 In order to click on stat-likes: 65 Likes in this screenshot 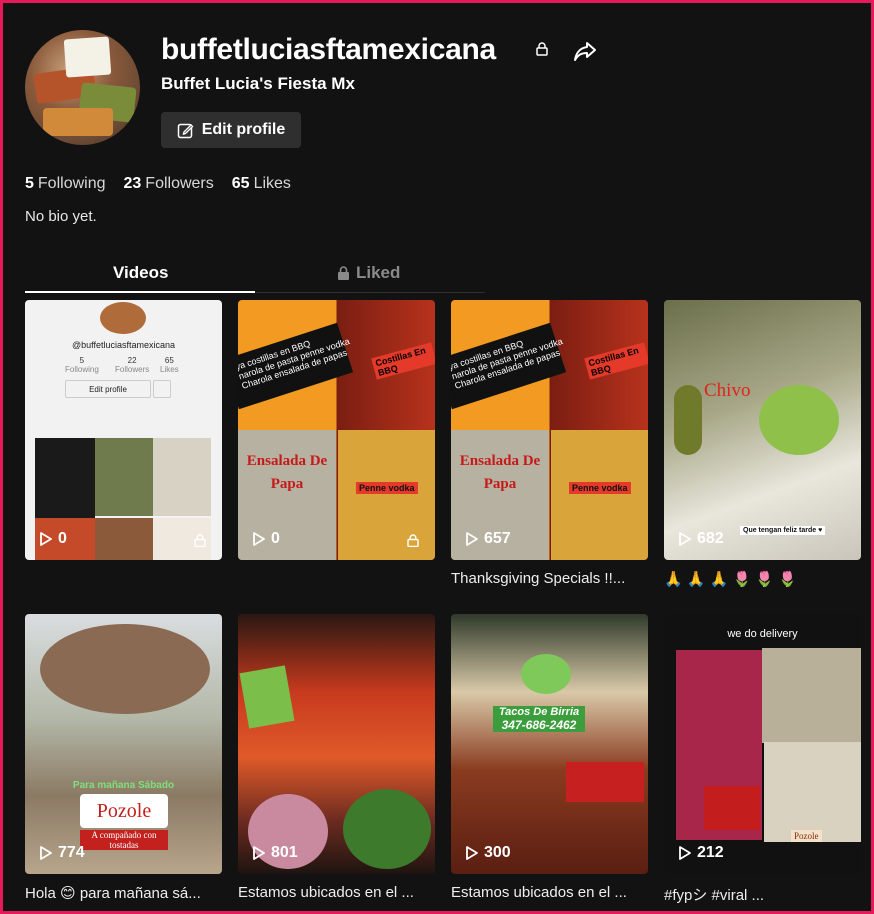, I will do `click(261, 183)`.